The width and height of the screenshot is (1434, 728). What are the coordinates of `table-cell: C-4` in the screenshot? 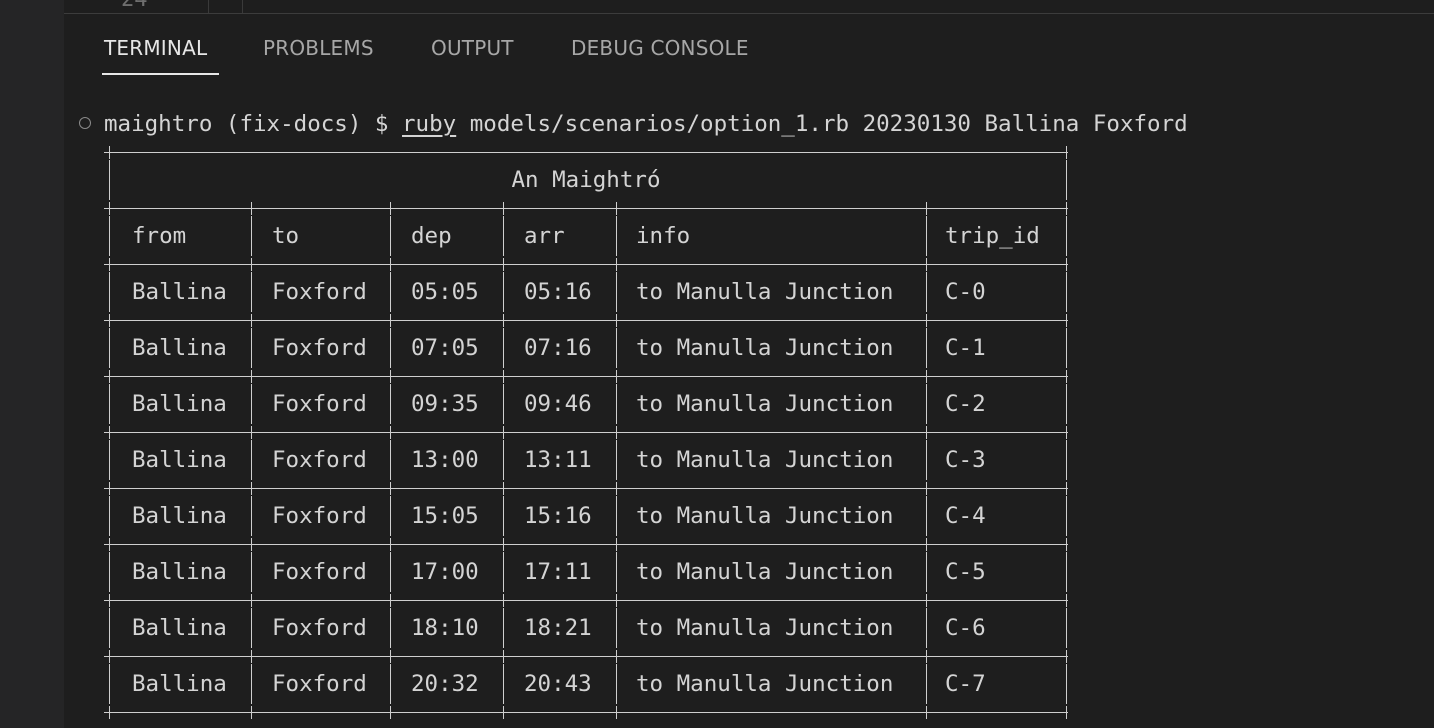 It's located at (965, 516).